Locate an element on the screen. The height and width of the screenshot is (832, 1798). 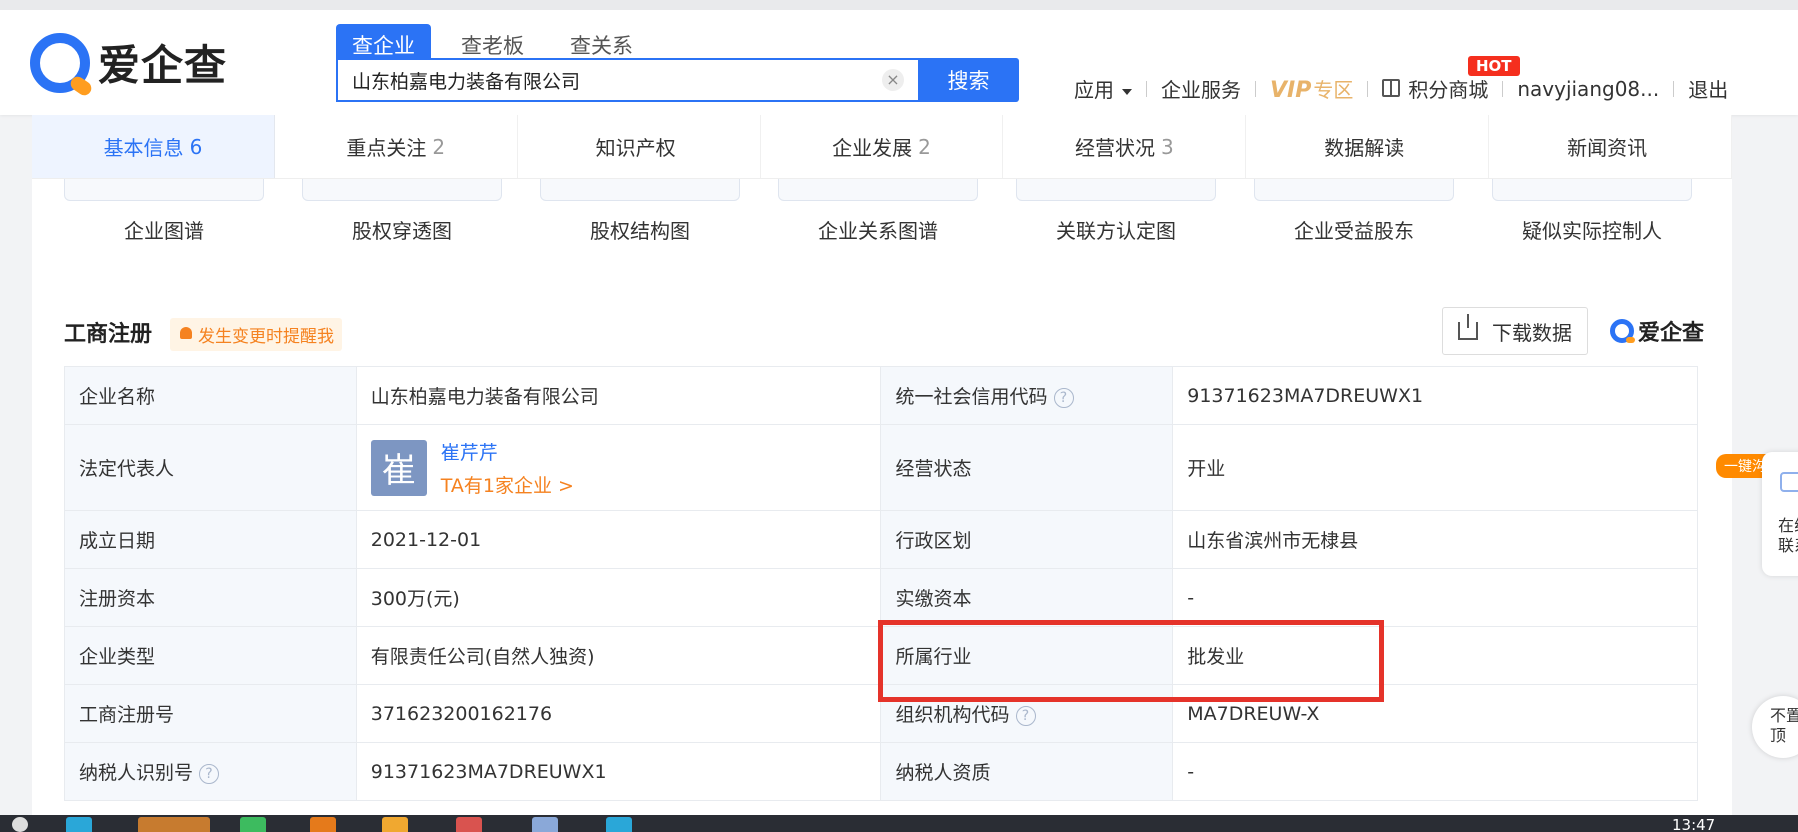
browser-icon is located at coordinates (79, 824).